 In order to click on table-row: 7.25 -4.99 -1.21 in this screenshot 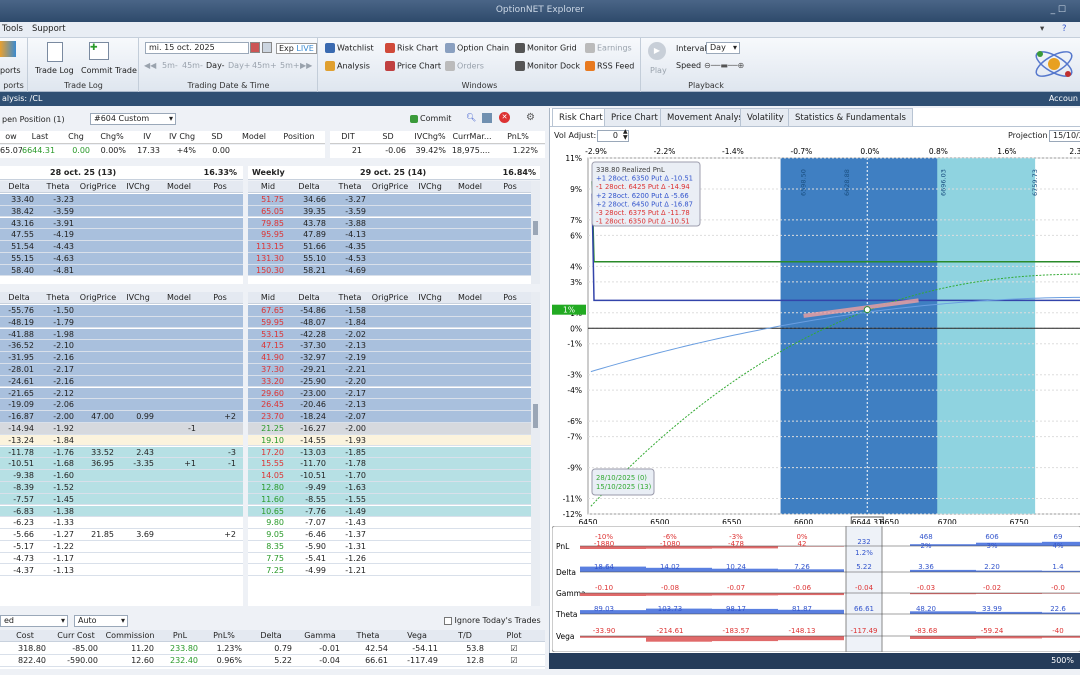, I will do `click(389, 570)`.